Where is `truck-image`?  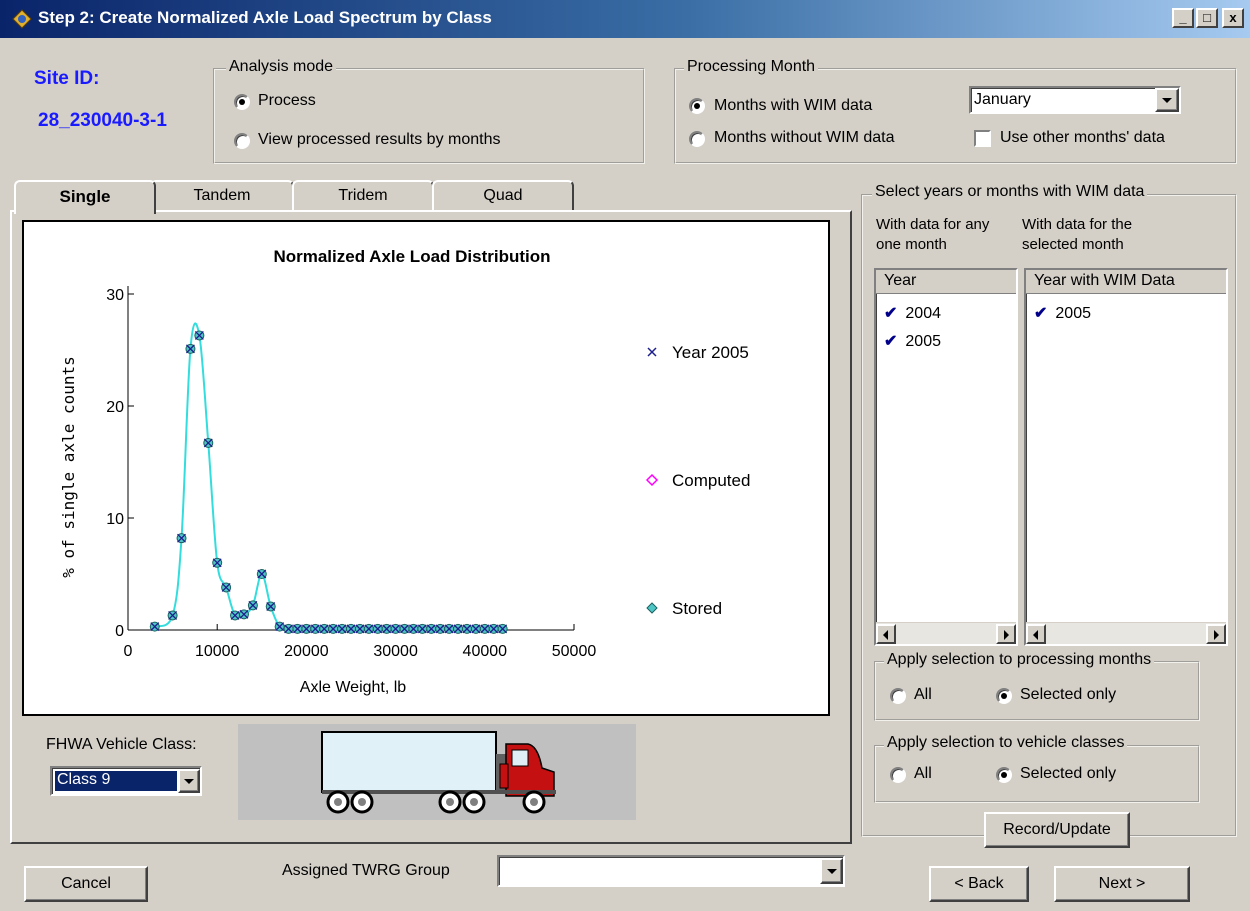 truck-image is located at coordinates (437, 772).